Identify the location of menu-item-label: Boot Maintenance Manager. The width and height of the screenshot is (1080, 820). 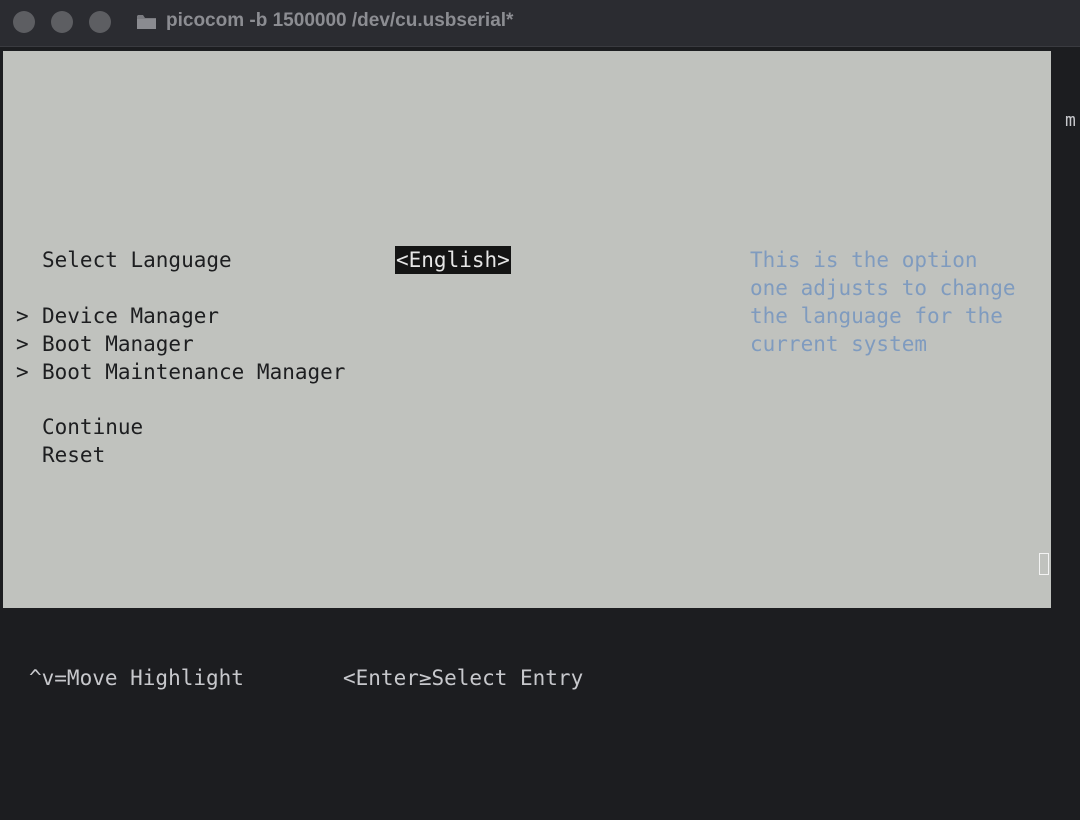
(194, 372).